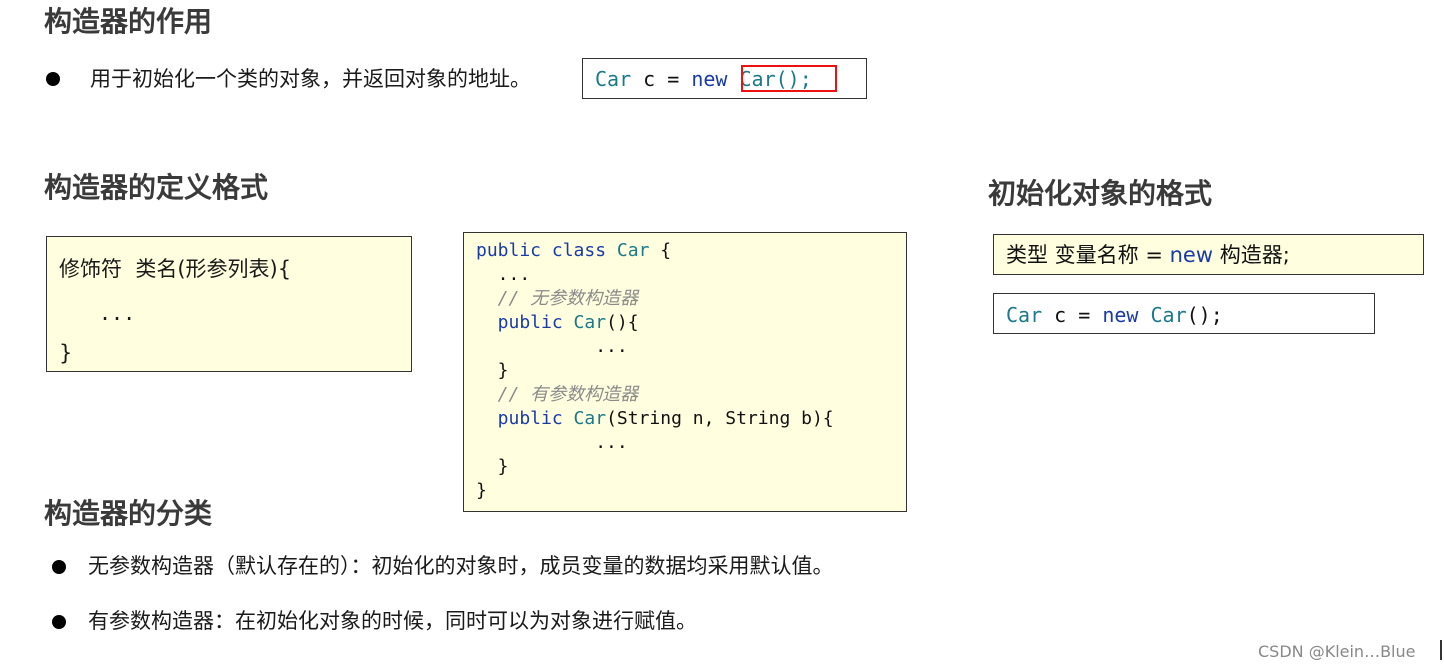  I want to click on format-line-3: }, so click(66, 353).